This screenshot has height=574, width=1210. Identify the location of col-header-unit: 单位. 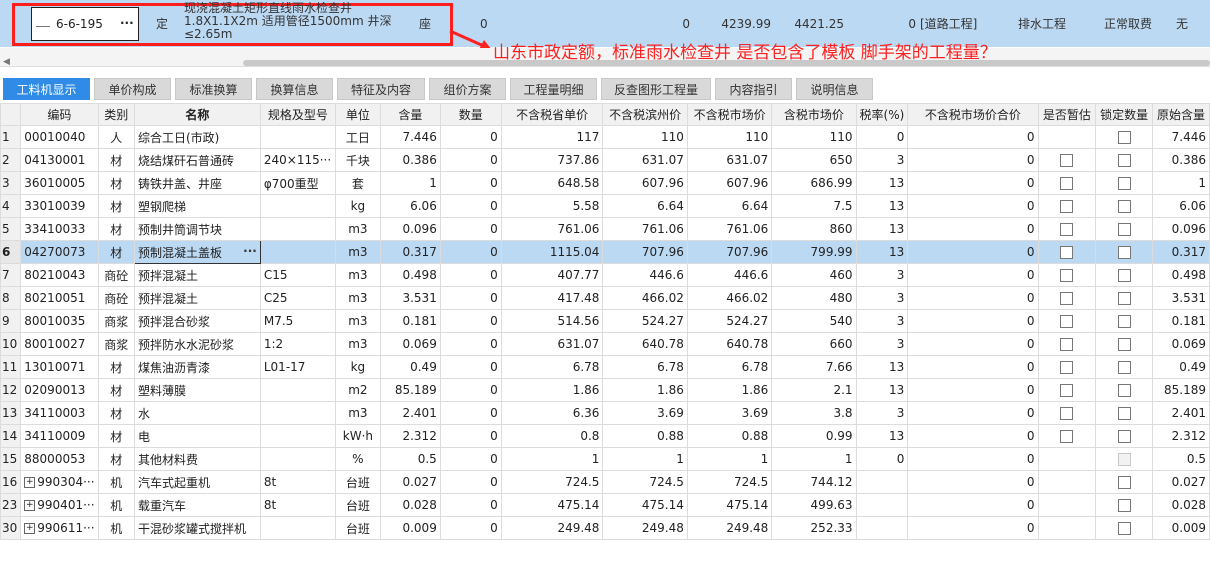
(357, 114).